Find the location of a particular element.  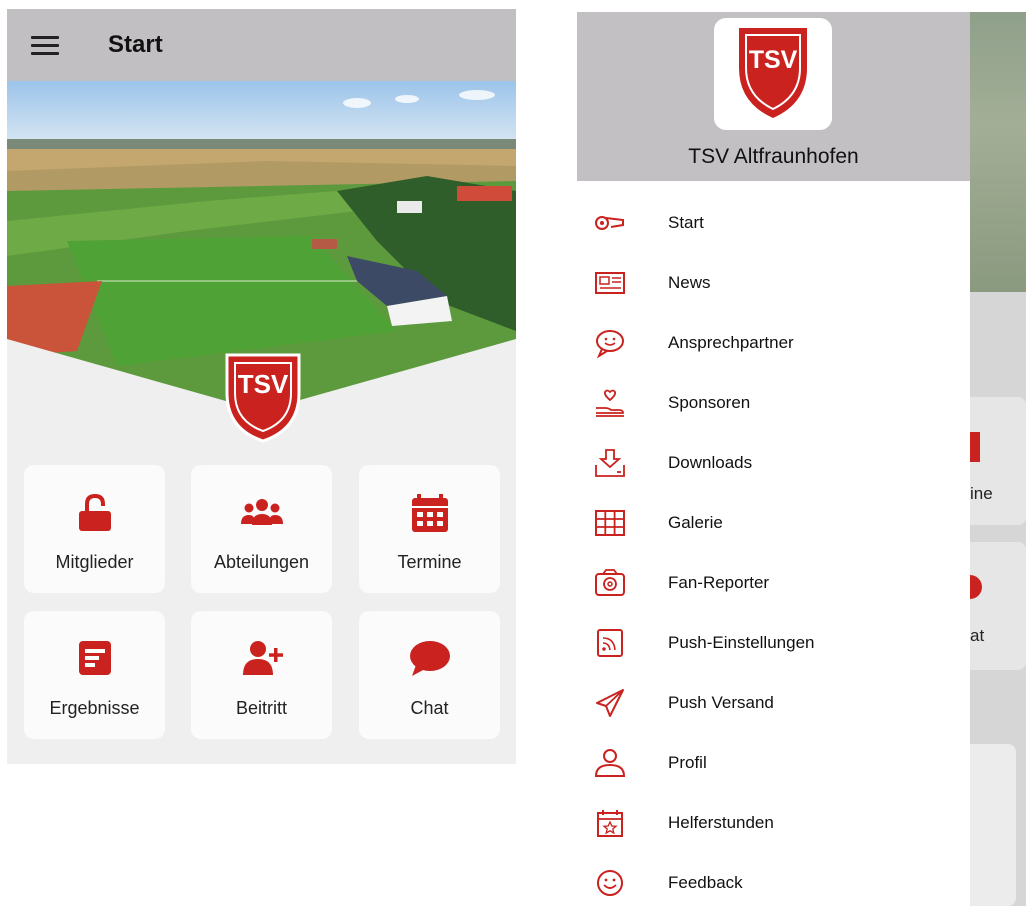

menu-item-start: Start is located at coordinates (773, 223).